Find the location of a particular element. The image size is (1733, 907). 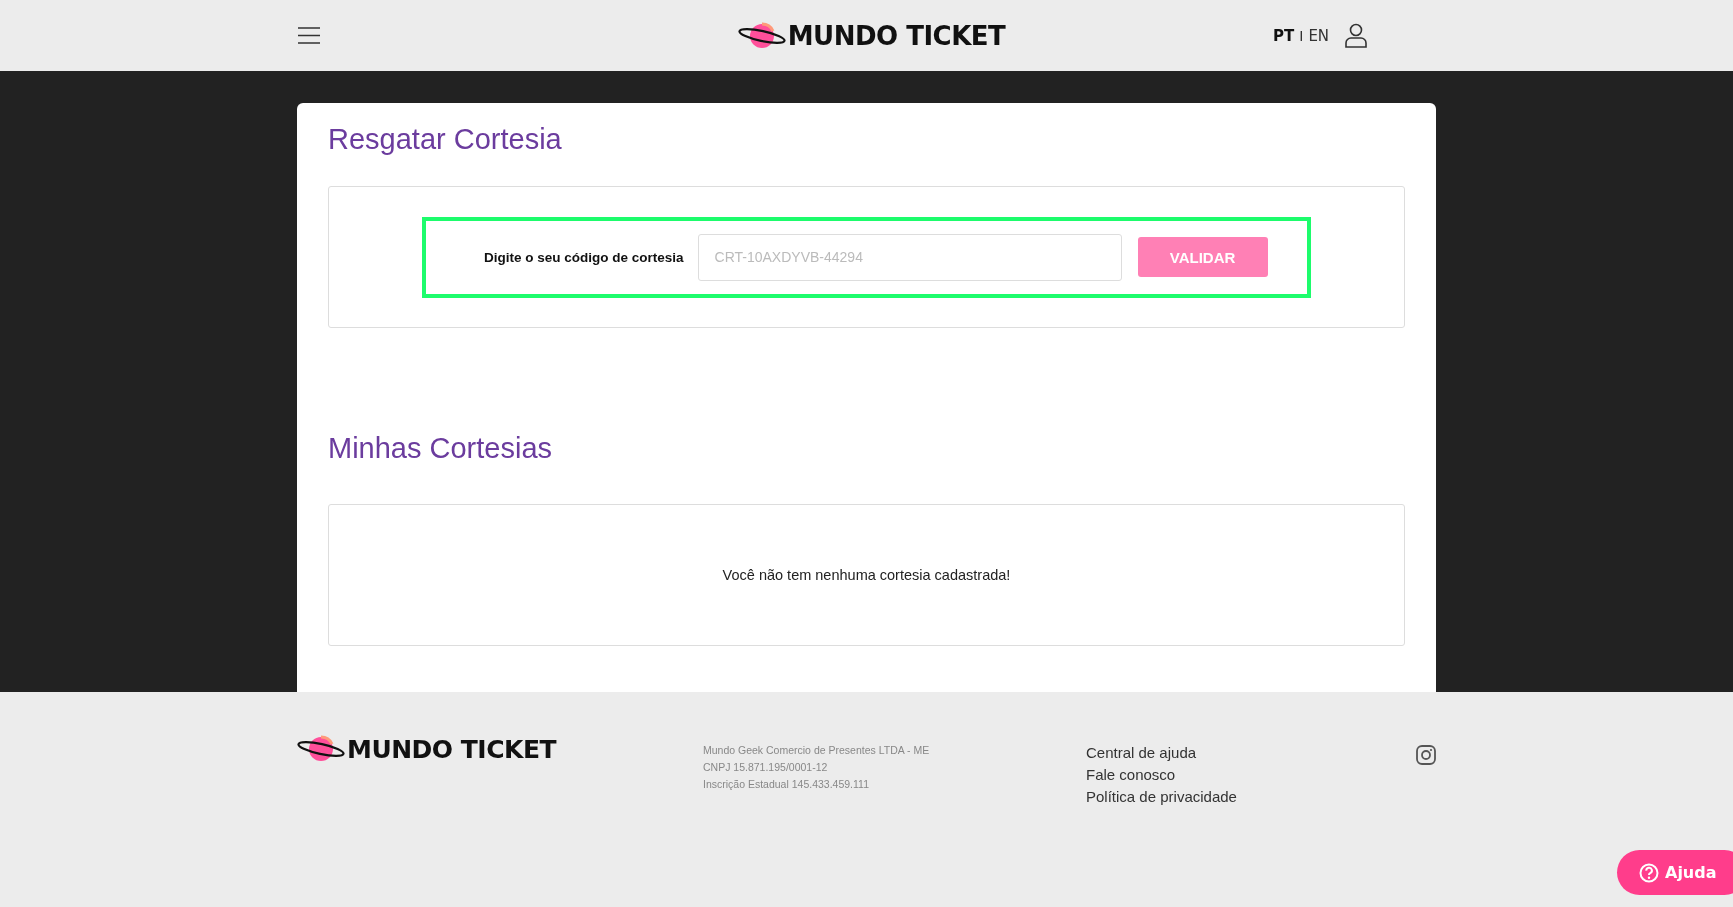

language-link: PT is located at coordinates (1284, 35).